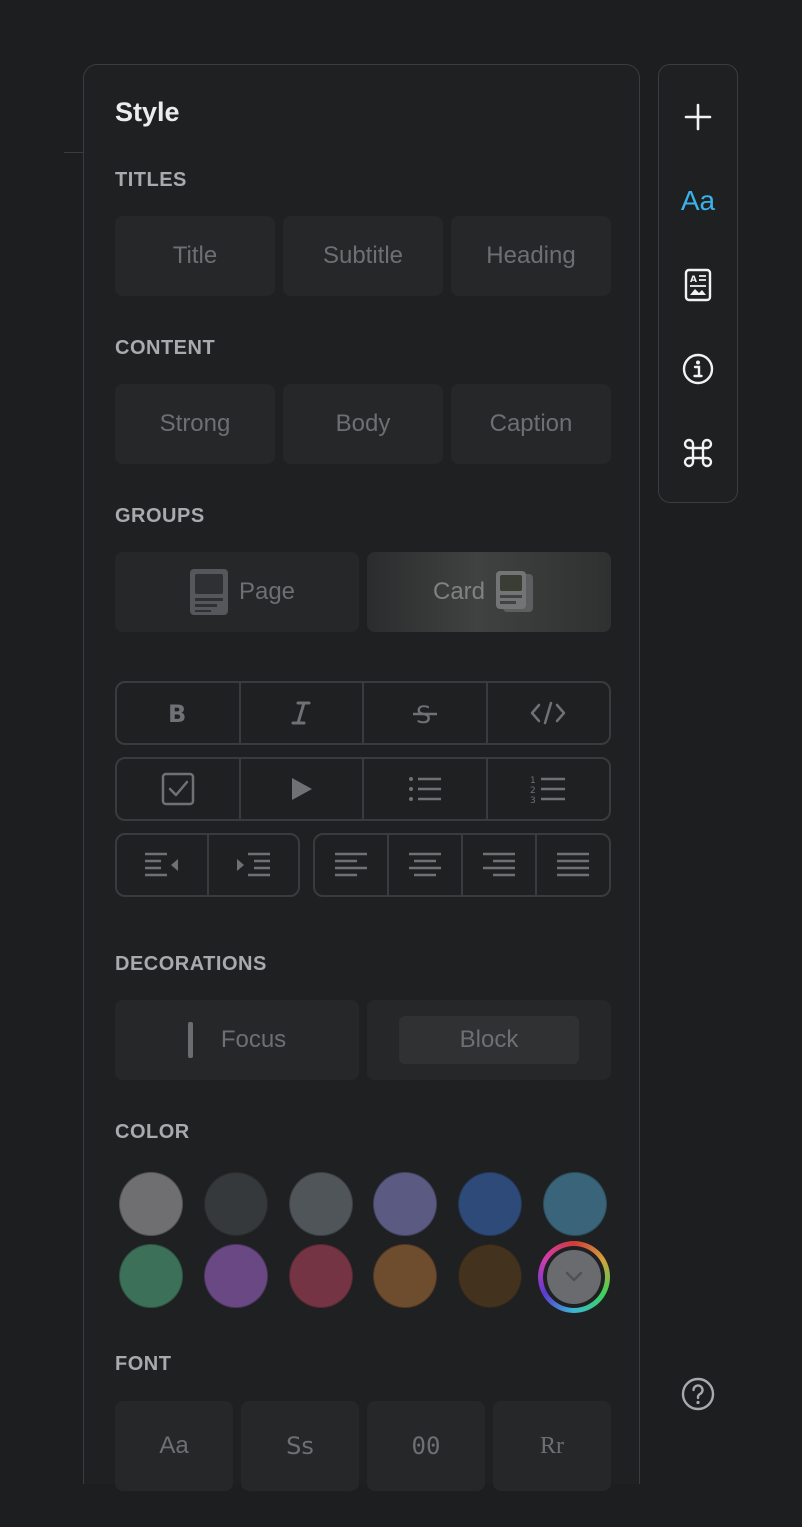 This screenshot has width=802, height=1527. Describe the element at coordinates (515, 591) in the screenshot. I see `card-icon` at that location.